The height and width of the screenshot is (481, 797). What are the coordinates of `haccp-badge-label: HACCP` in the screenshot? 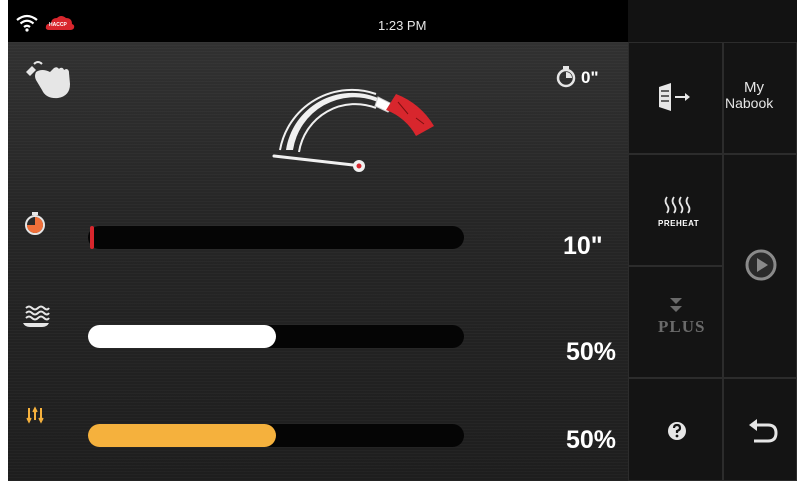 It's located at (58, 25).